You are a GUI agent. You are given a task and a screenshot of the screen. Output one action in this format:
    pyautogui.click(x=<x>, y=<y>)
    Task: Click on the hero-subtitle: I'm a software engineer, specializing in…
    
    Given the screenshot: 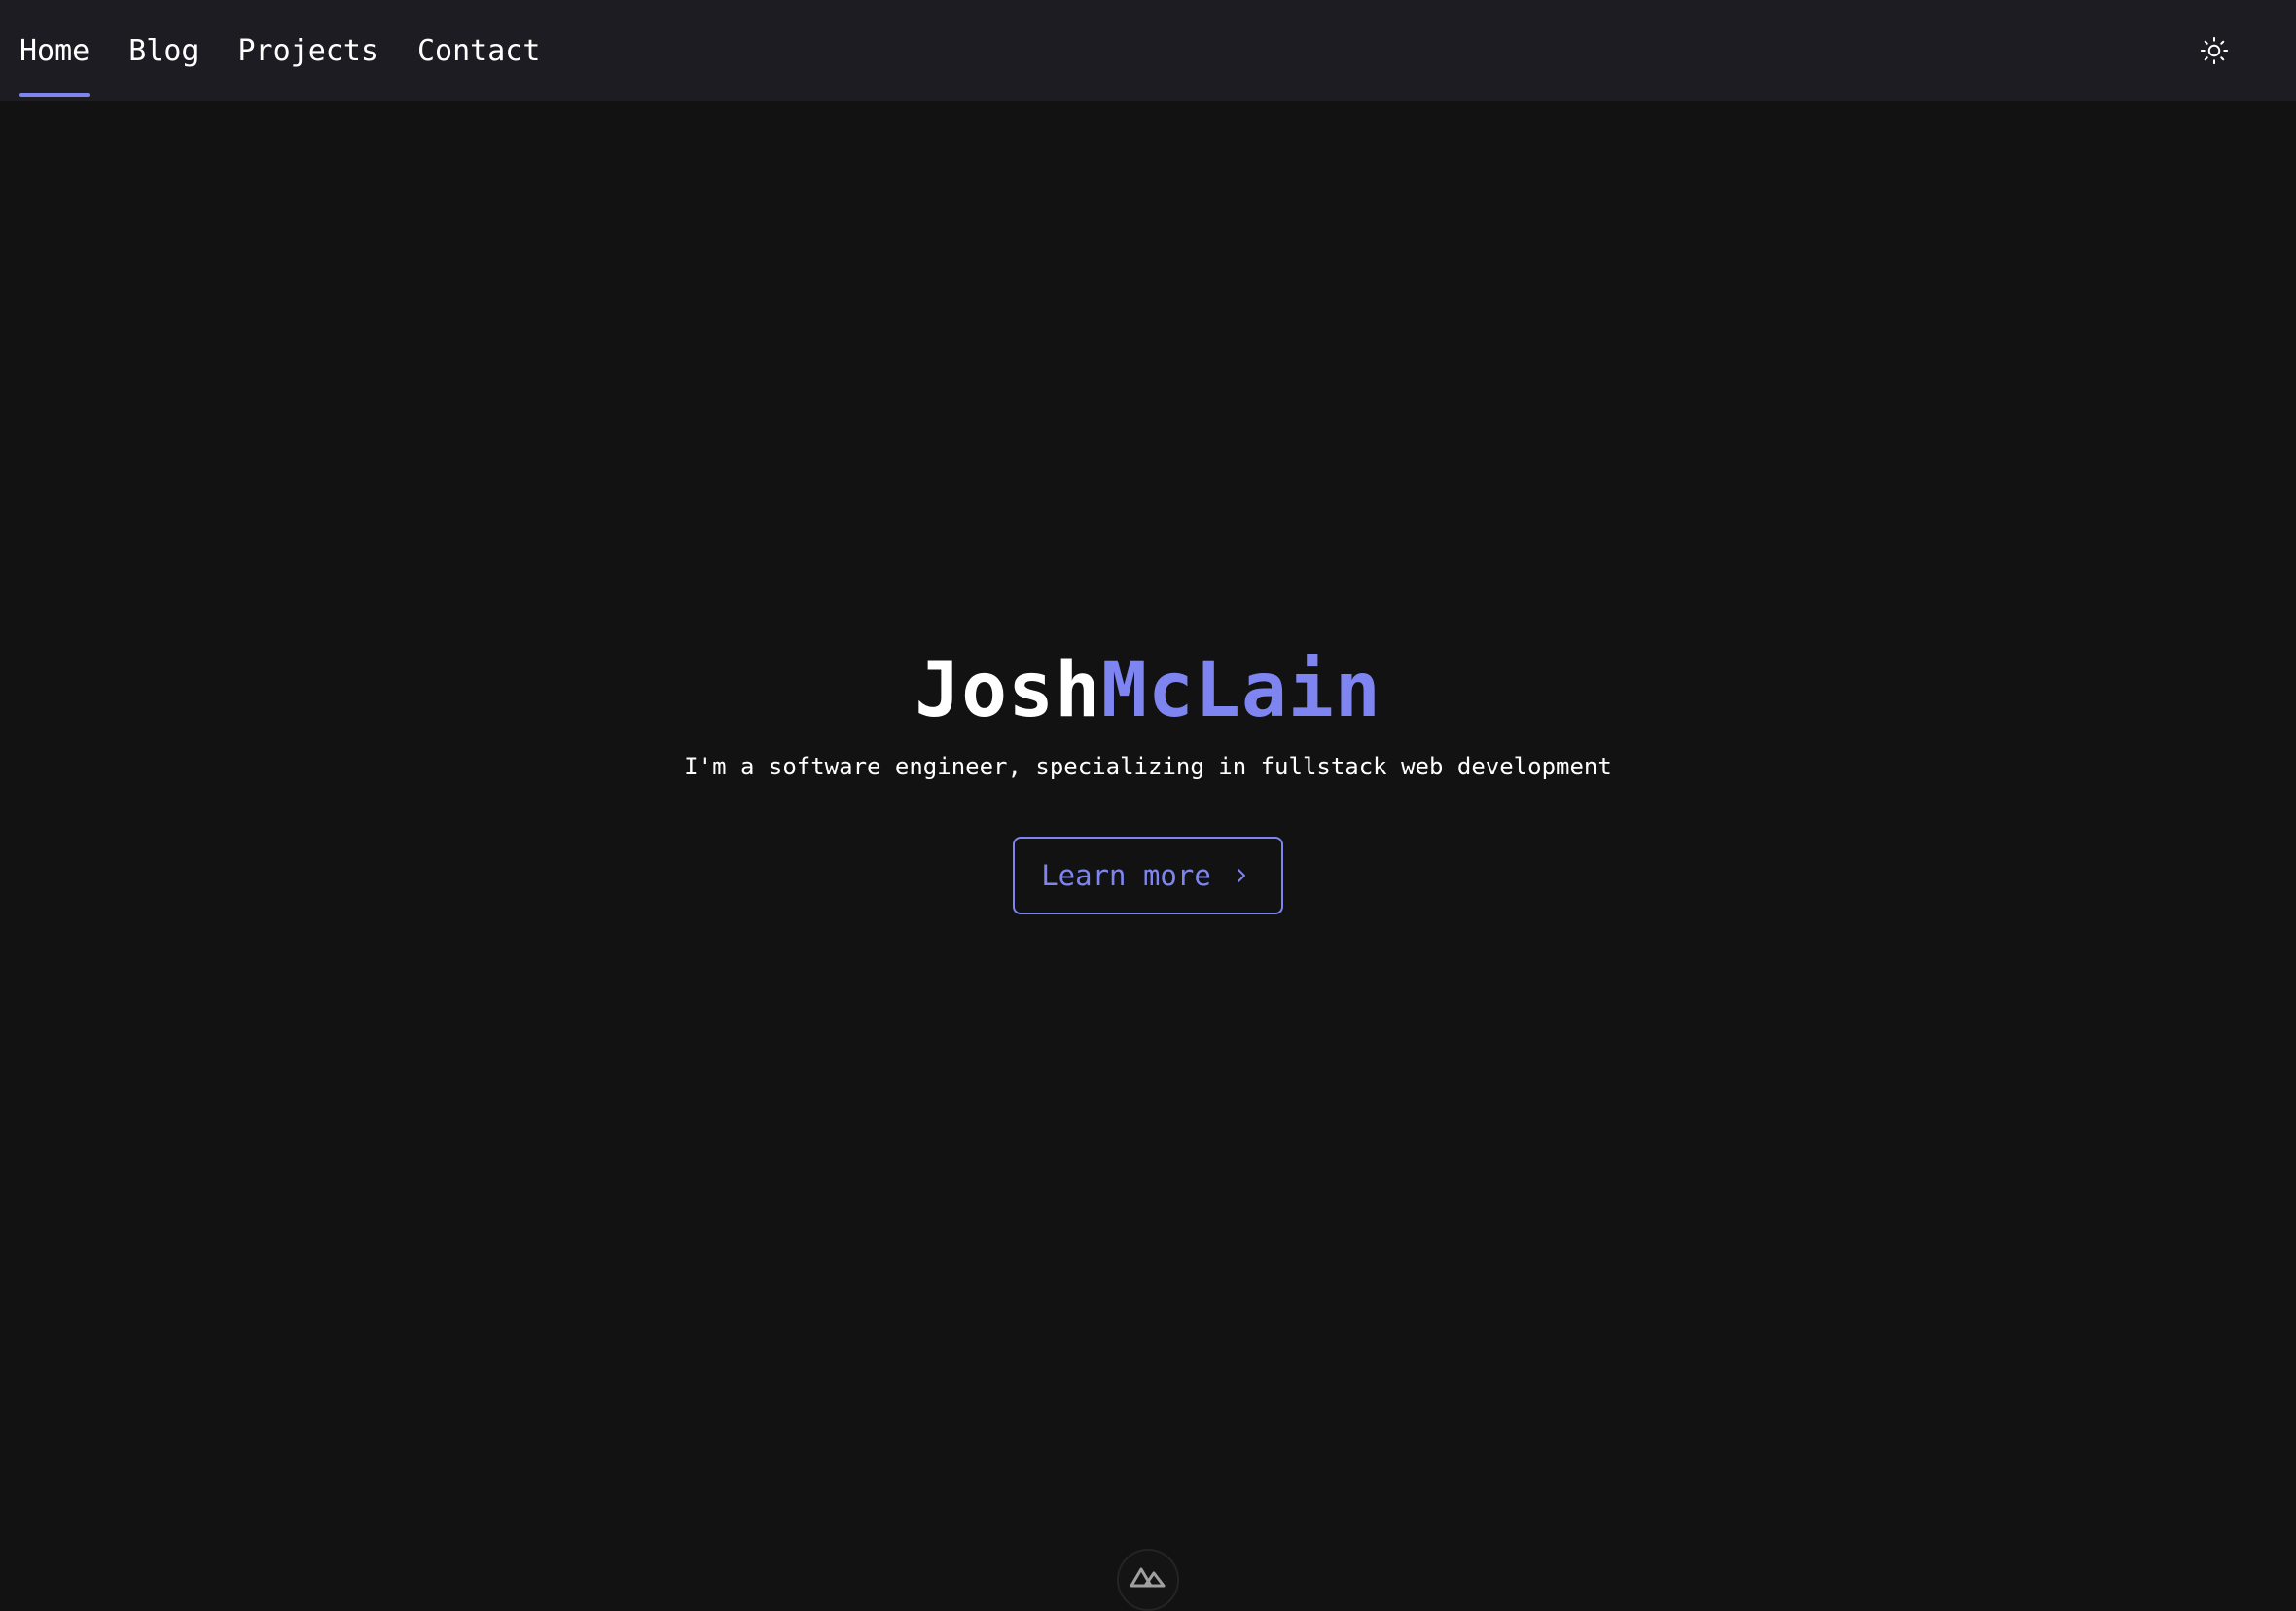 What is the action you would take?
    pyautogui.click(x=1148, y=766)
    